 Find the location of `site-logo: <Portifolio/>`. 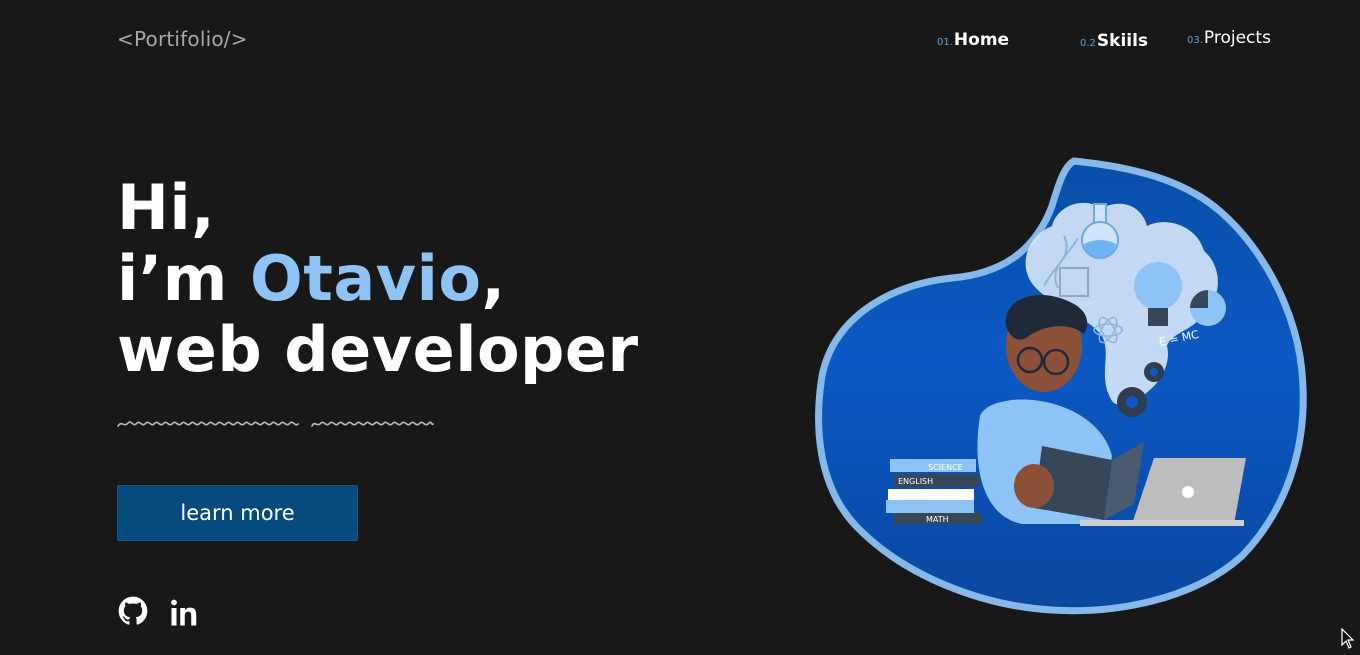

site-logo: <Portifolio/> is located at coordinates (182, 39).